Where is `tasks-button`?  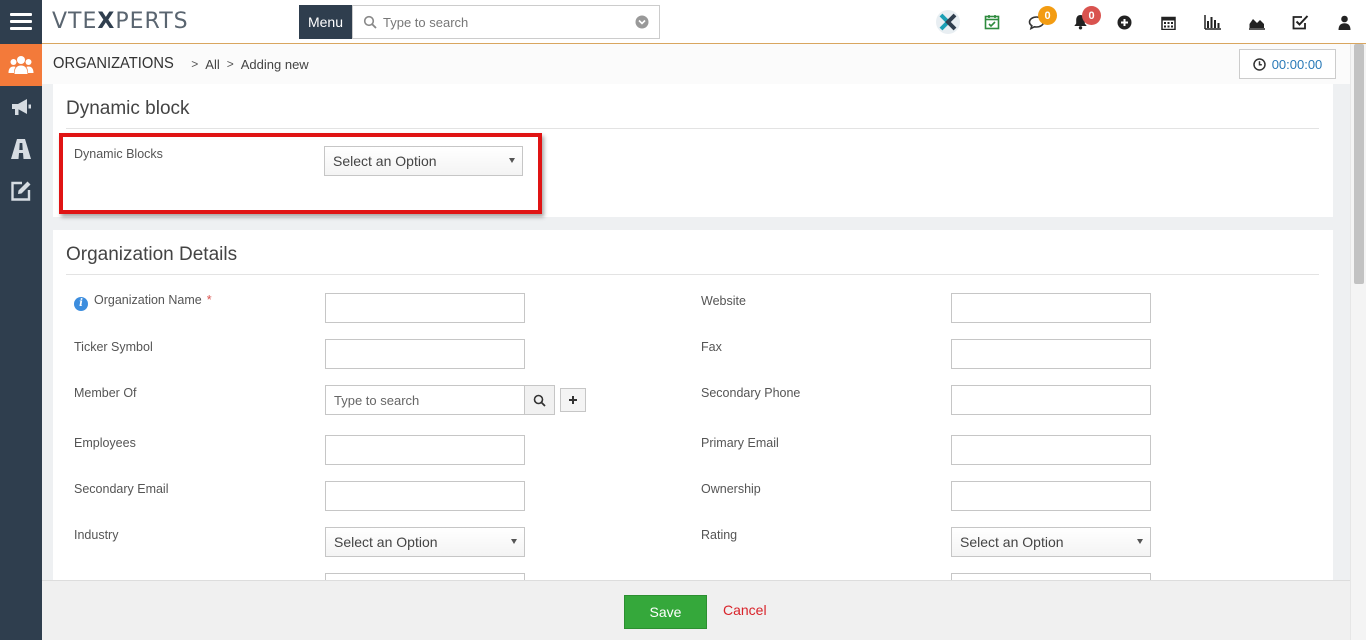
tasks-button is located at coordinates (1300, 22).